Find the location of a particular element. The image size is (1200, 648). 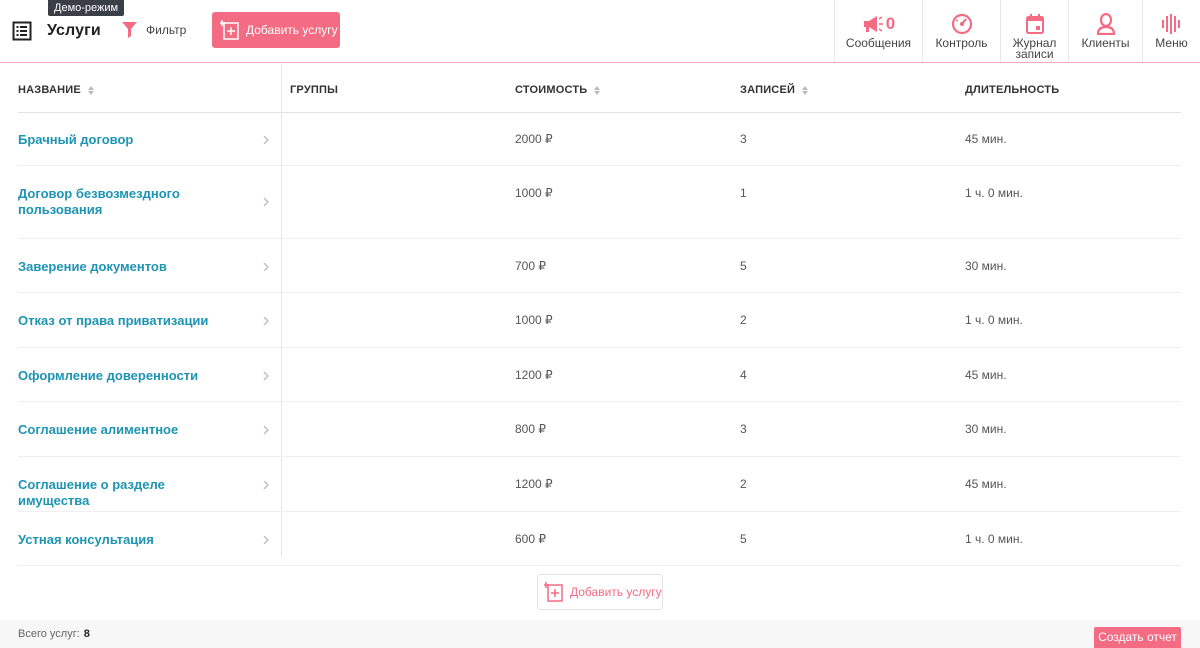

records-cell: 1 is located at coordinates (743, 193).